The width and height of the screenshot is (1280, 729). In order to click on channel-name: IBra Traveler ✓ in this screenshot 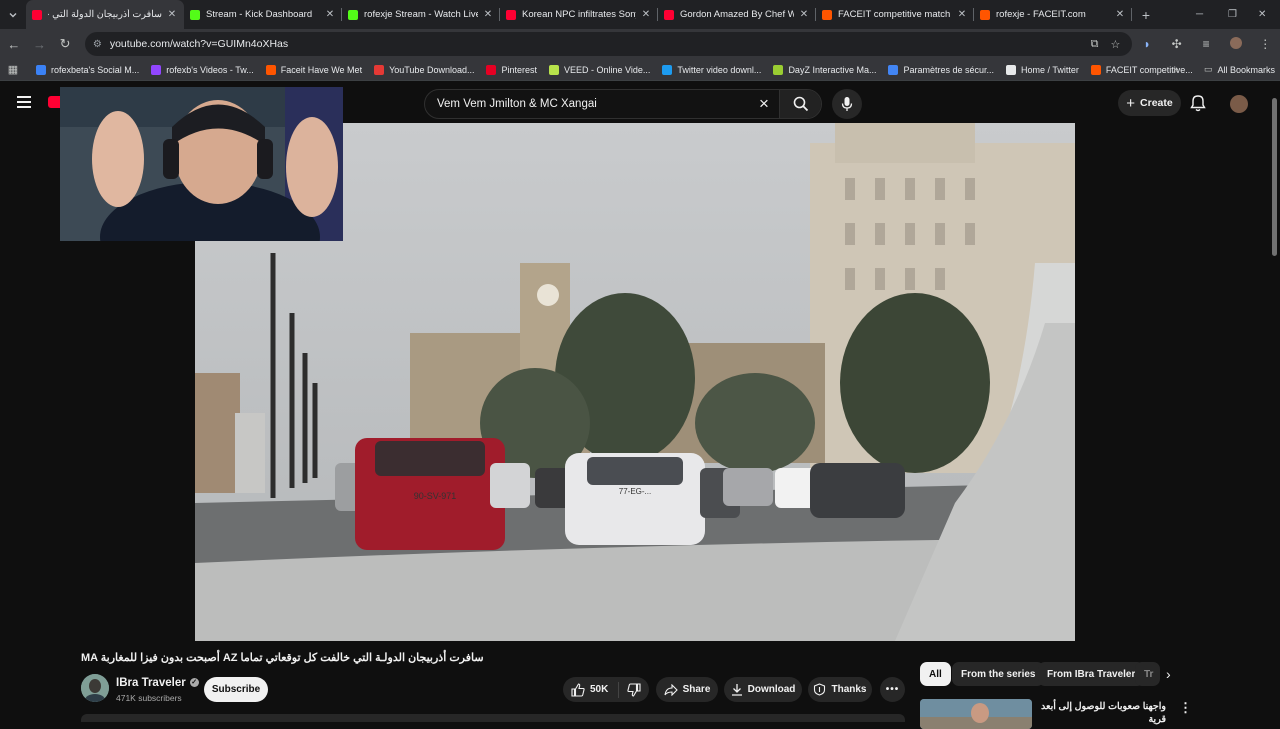, I will do `click(157, 683)`.